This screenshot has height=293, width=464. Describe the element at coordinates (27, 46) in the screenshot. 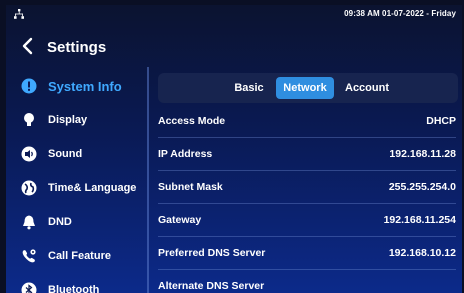

I see `chevron-left-icon` at that location.